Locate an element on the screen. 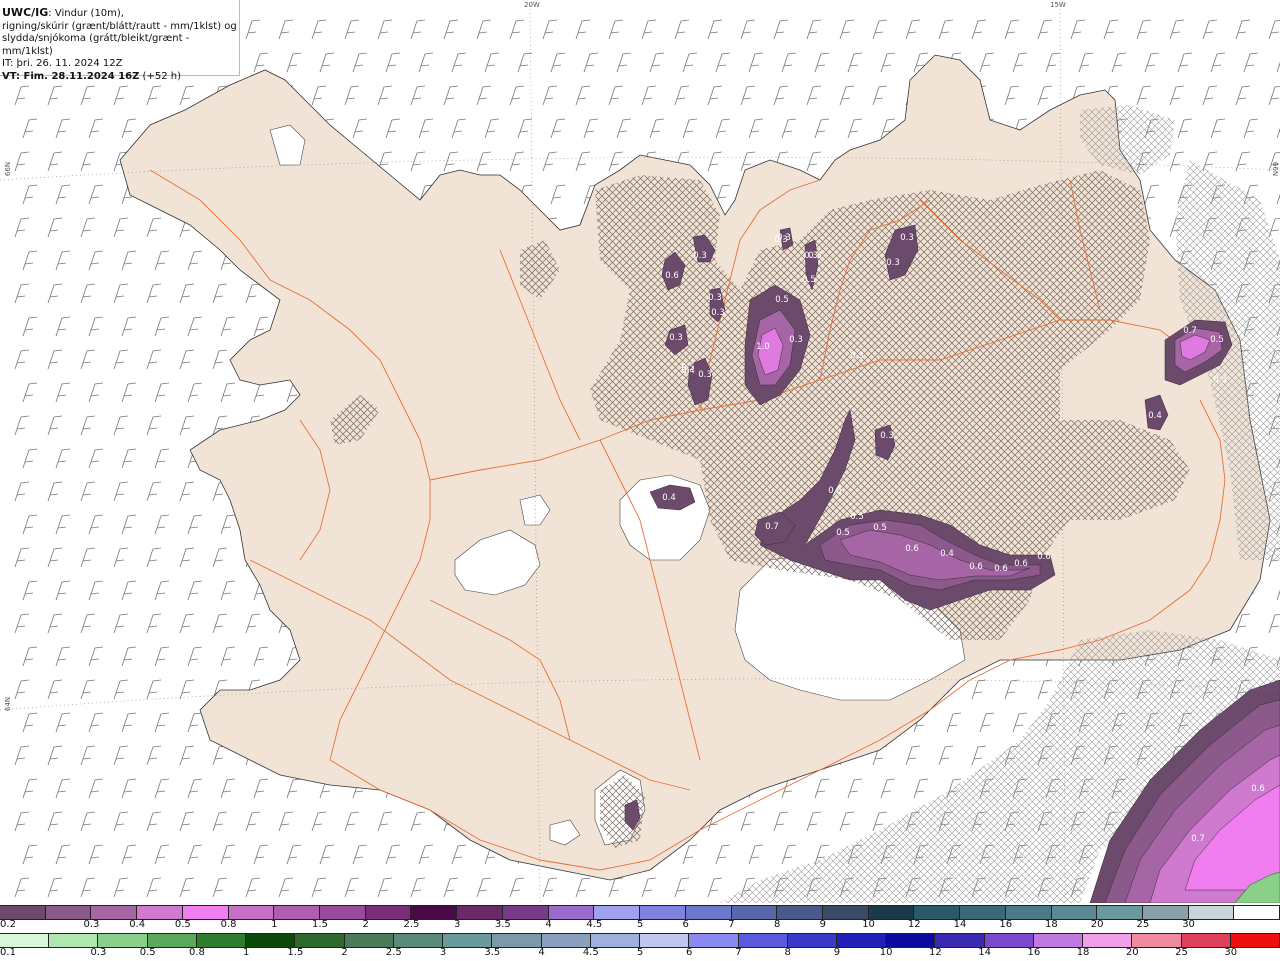 This screenshot has width=1280, height=961. lon-label-15w: 15W is located at coordinates (1058, 5).